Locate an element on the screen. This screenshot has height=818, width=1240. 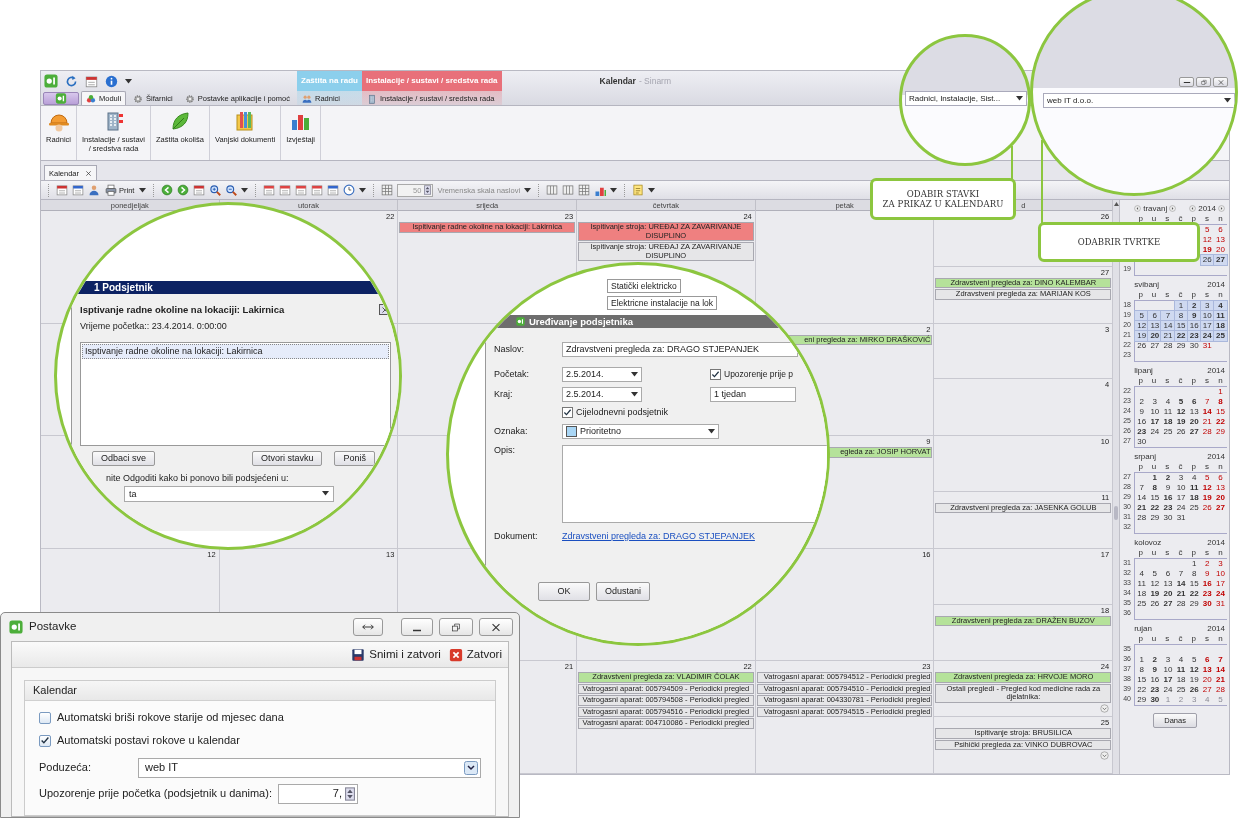
calendar-clock-icon is located at coordinates (333, 190).